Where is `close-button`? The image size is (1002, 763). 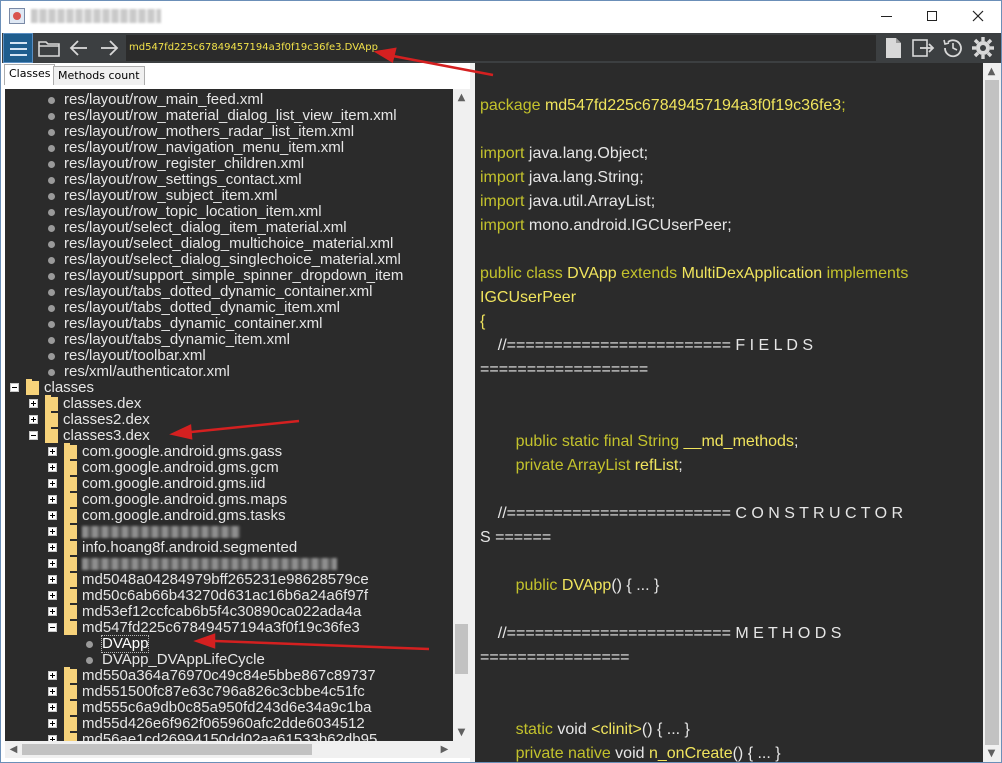
close-button is located at coordinates (978, 16).